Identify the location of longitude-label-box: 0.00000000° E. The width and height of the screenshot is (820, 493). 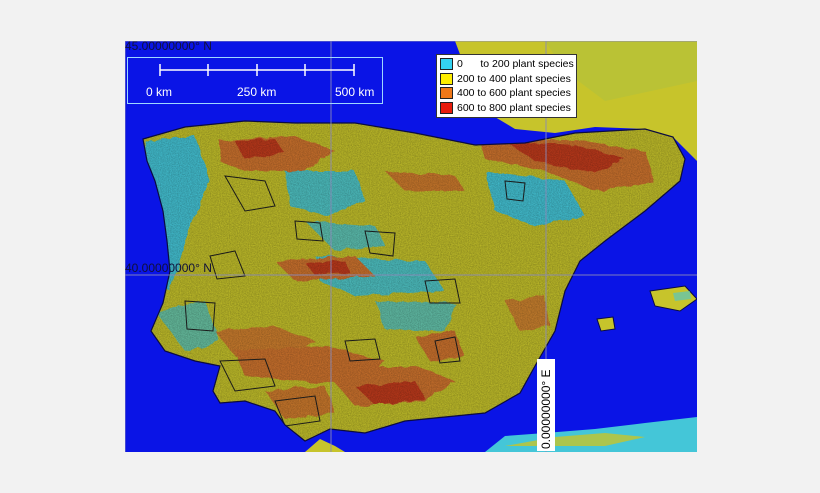
(546, 405).